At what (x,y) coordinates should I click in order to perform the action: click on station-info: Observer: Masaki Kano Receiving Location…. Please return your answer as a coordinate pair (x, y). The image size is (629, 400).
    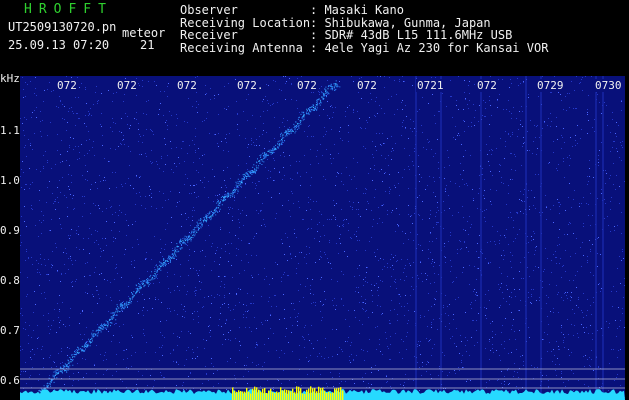
    Looking at the image, I should click on (364, 29).